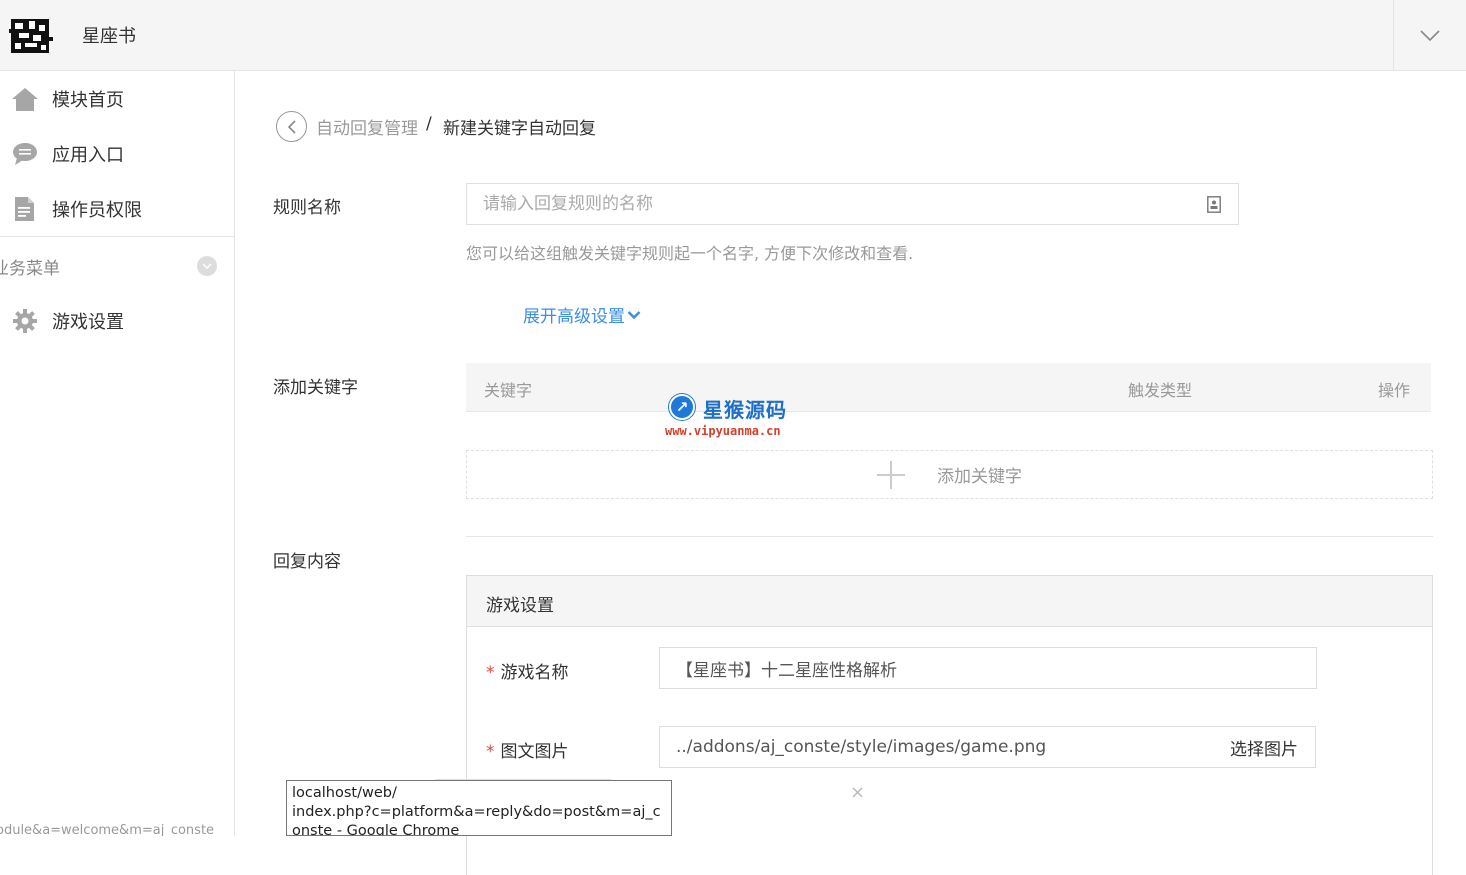  What do you see at coordinates (25, 321) in the screenshot?
I see `gear-icon` at bounding box center [25, 321].